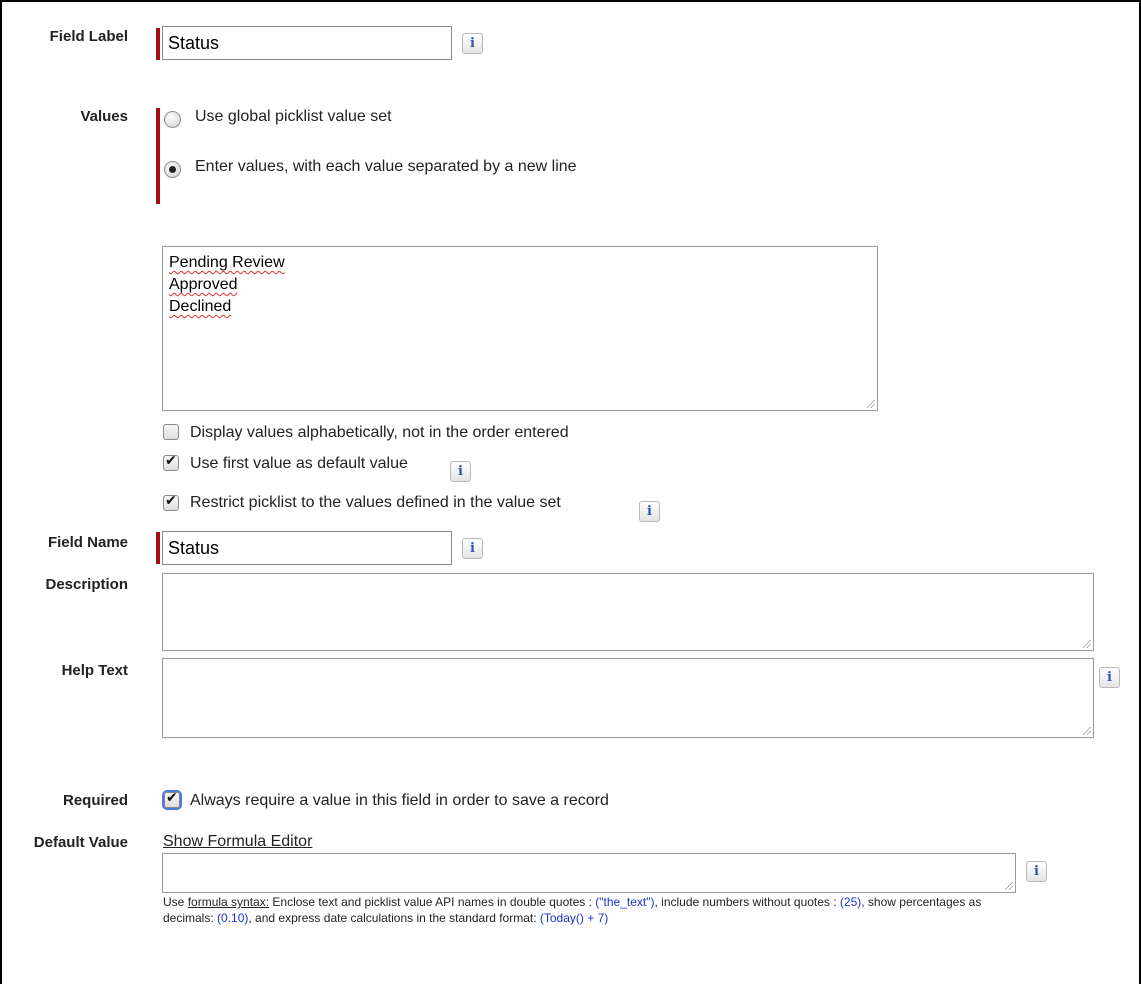 This screenshot has height=984, width=1141. Describe the element at coordinates (589, 873) in the screenshot. I see `default-value-textarea` at that location.